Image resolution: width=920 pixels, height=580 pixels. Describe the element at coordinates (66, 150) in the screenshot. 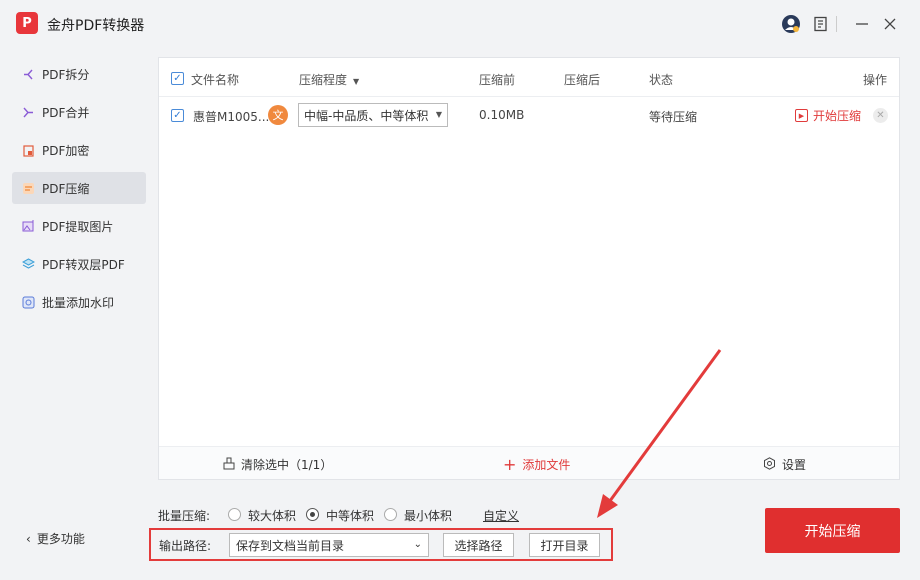

I see `sidebar-item-label: PDF加密` at that location.